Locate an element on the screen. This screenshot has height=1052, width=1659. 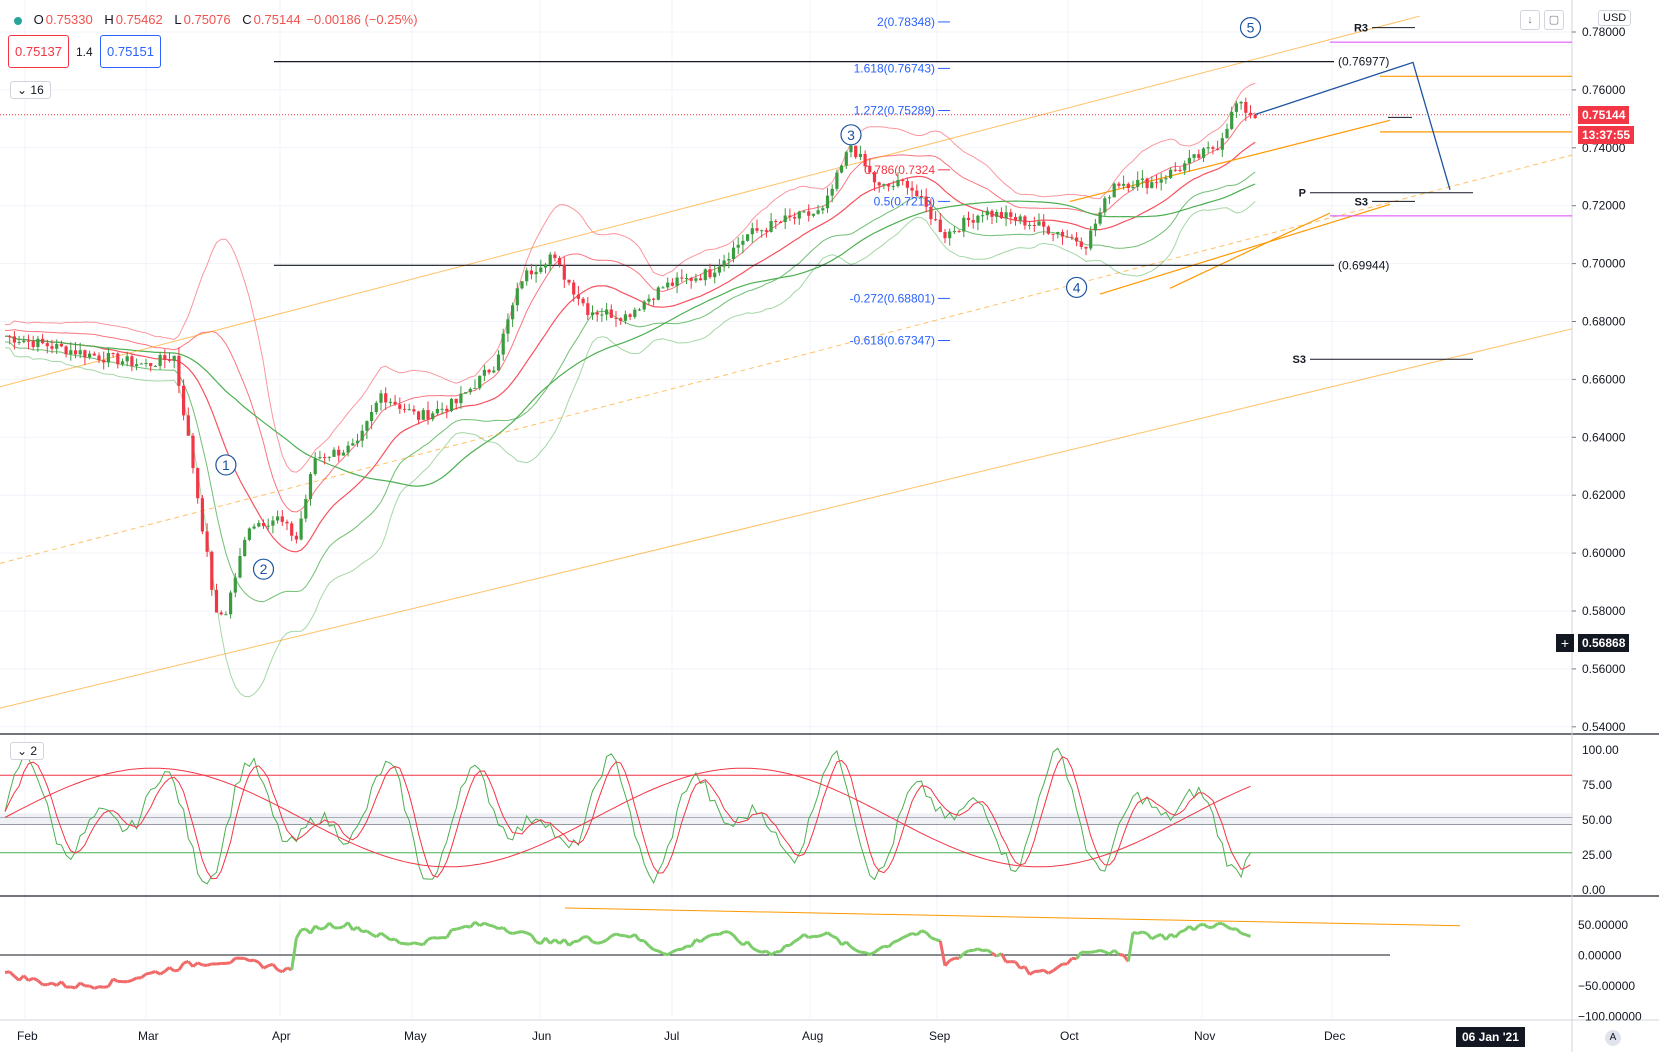
osc-tick-label: −100.00000 is located at coordinates (1610, 1017).